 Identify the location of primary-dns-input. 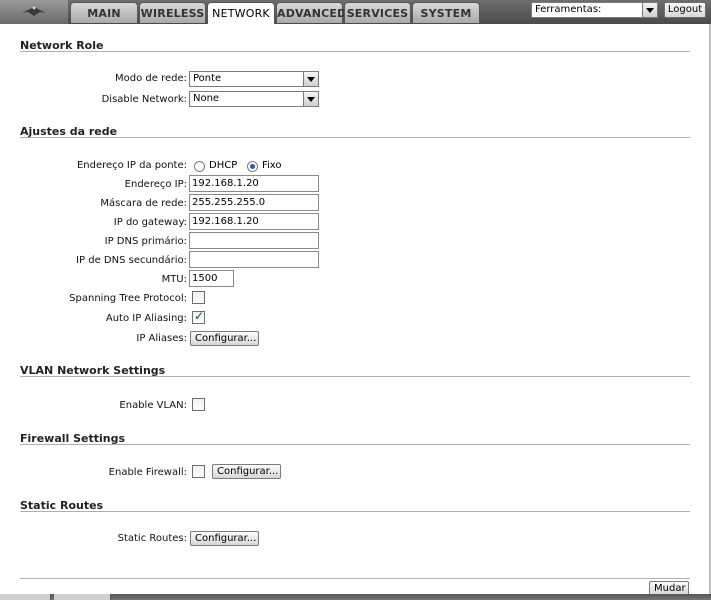
(254, 240).